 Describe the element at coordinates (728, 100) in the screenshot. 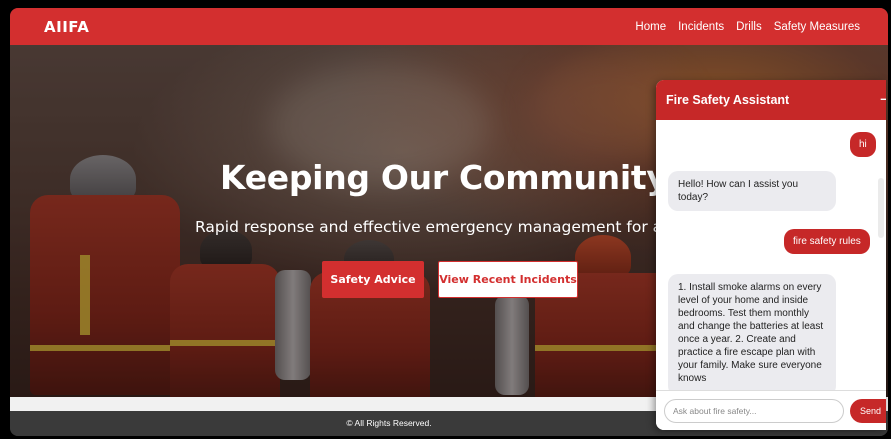

I see `chat-title: Fire Safety Assistant` at that location.